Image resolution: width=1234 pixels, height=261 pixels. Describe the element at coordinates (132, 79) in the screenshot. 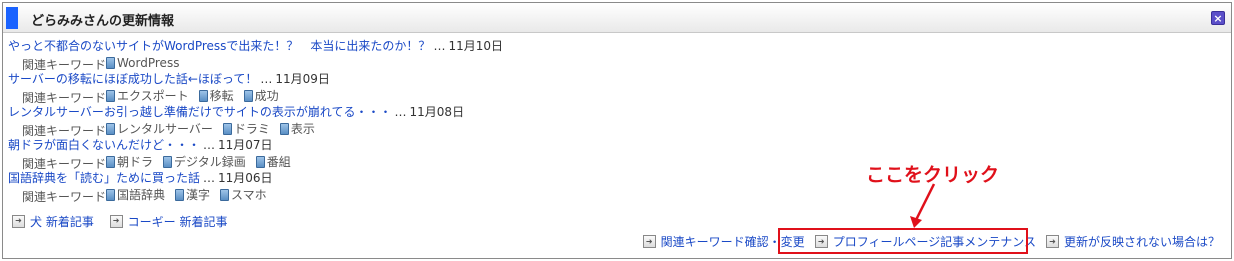

I see `entry-title-link: サーバーの移転にほぼ成功した話←ほぼって！` at that location.